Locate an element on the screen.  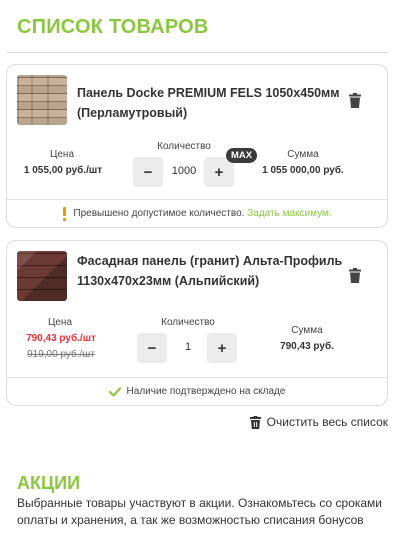
clear-list-button: Очистить весь список is located at coordinates (318, 422).